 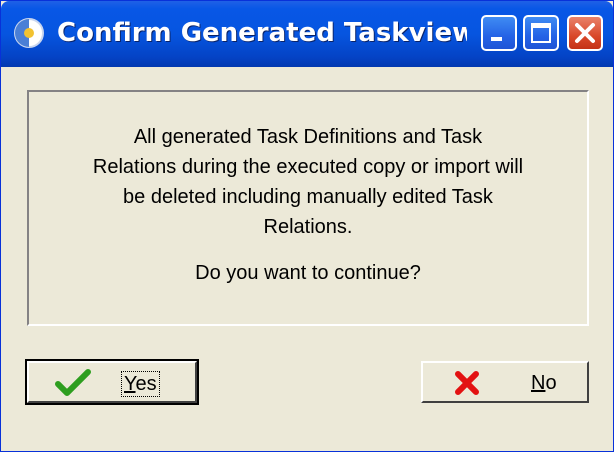 I want to click on close-button, so click(x=585, y=33).